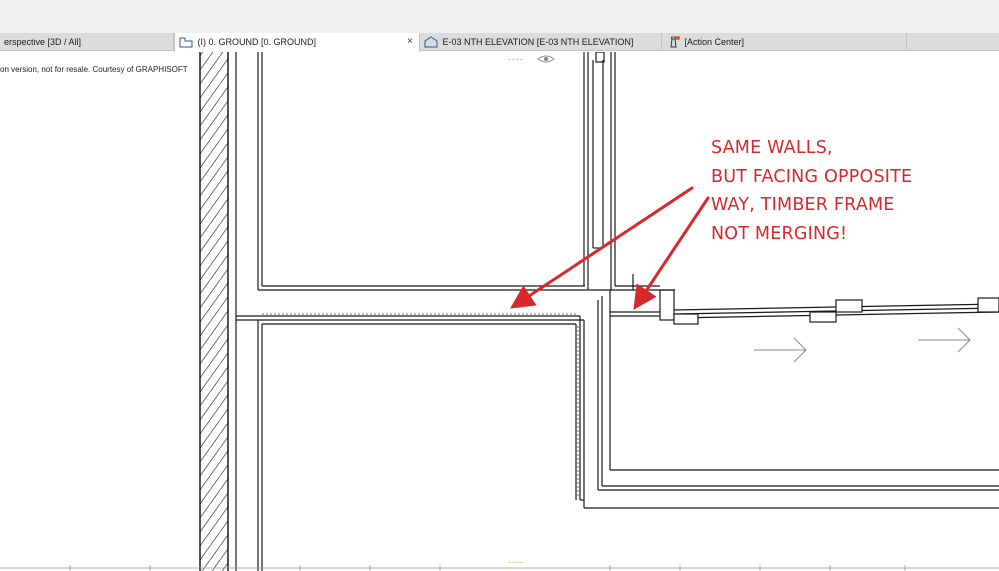  What do you see at coordinates (516, 59) in the screenshot?
I see `top-marker: ----` at bounding box center [516, 59].